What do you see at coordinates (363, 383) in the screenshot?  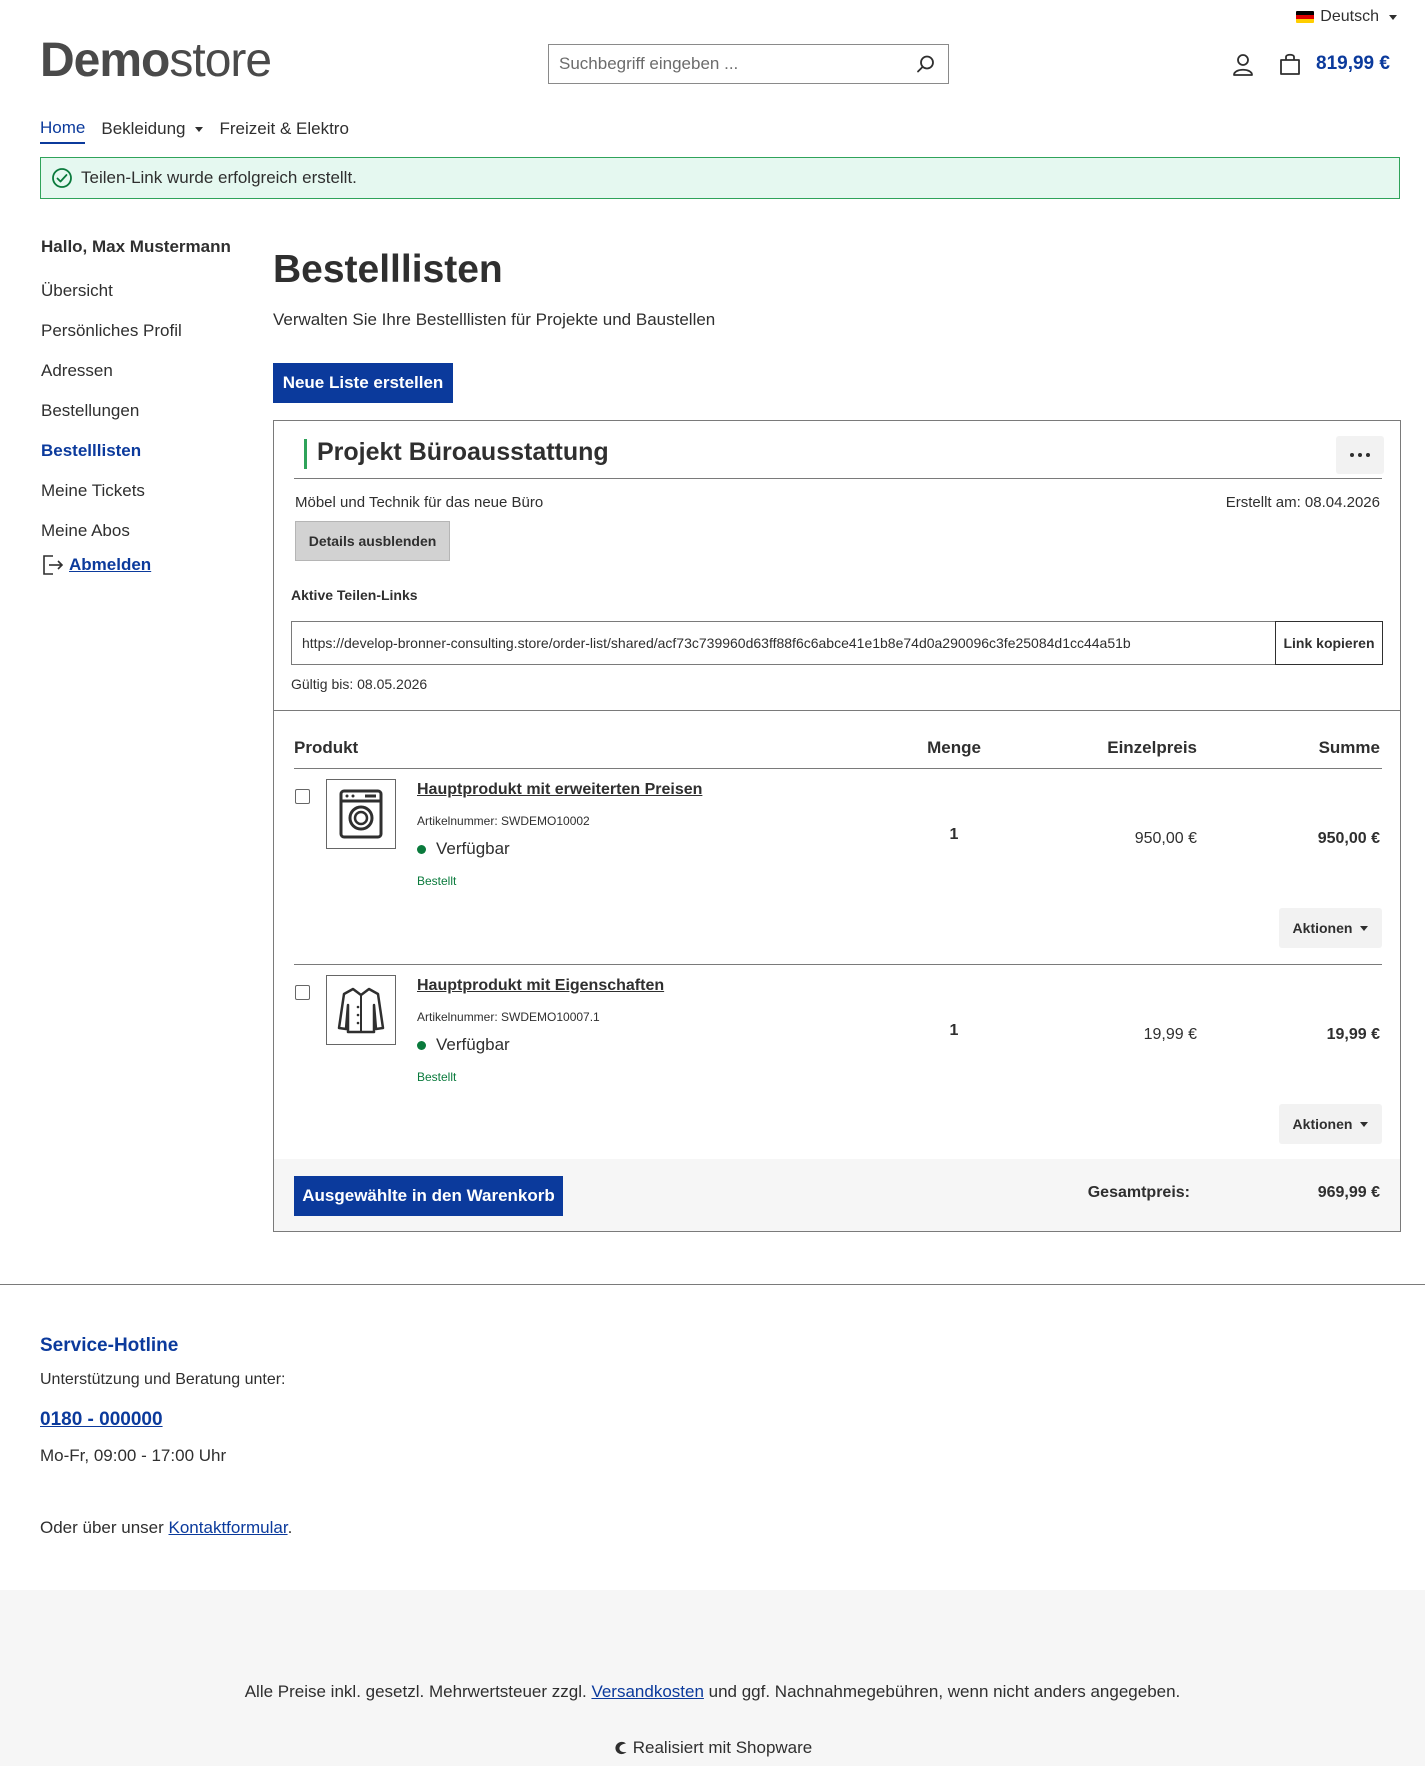 I see `new-list-button: Neue Liste erstellen` at bounding box center [363, 383].